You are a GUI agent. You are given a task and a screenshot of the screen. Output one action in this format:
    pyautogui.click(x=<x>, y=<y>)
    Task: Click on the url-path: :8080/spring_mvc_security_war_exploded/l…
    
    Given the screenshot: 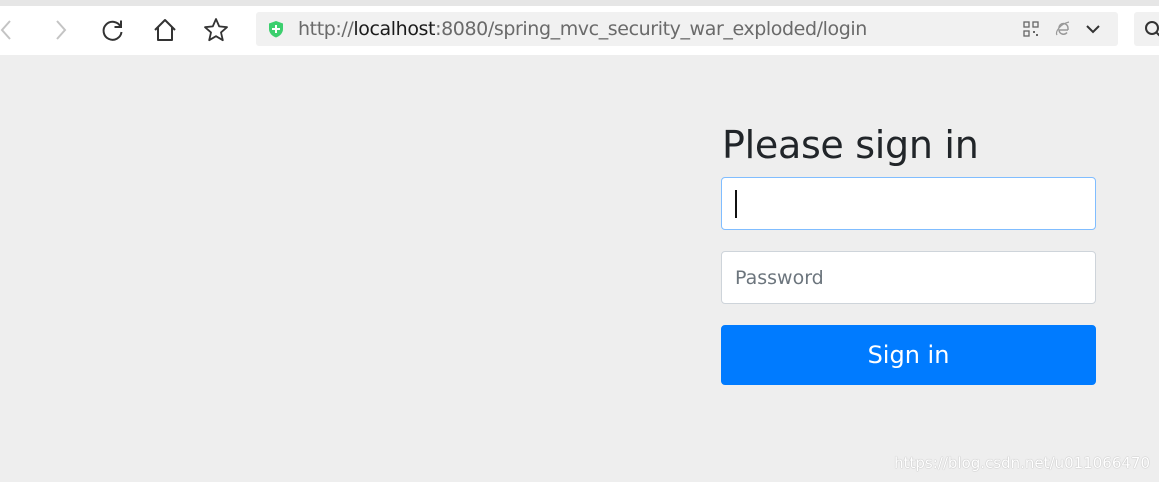 What is the action you would take?
    pyautogui.click(x=651, y=29)
    